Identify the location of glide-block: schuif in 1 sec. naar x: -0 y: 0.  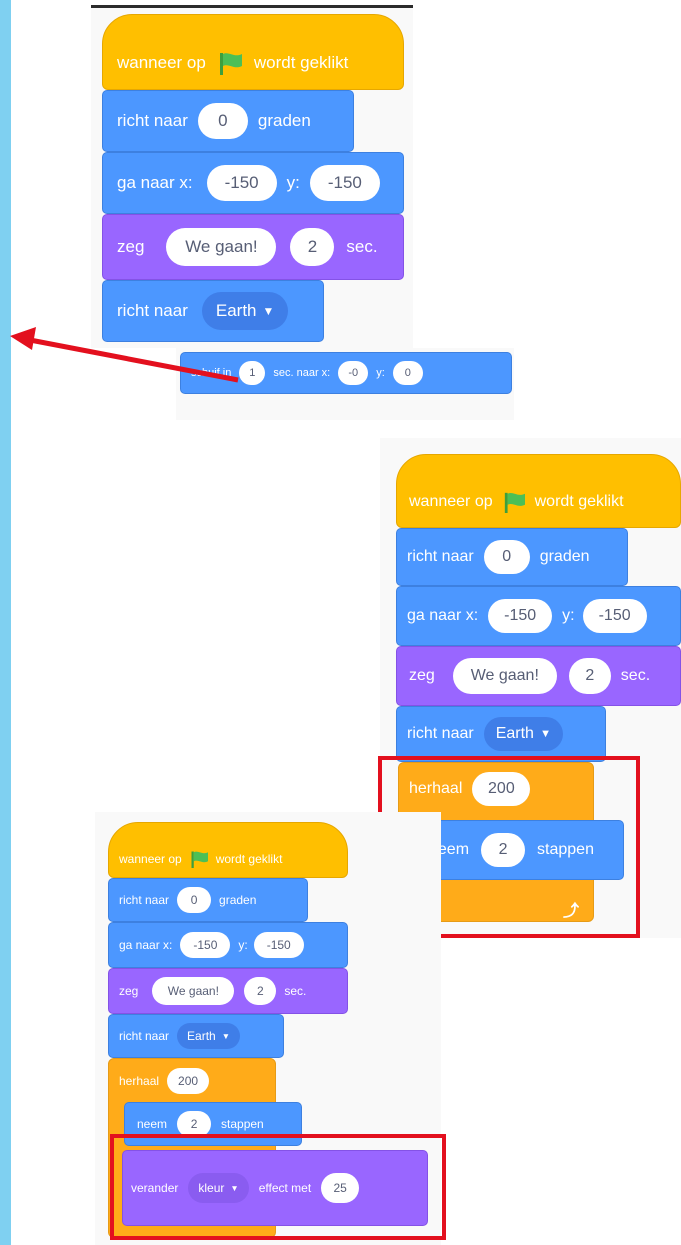
(346, 373).